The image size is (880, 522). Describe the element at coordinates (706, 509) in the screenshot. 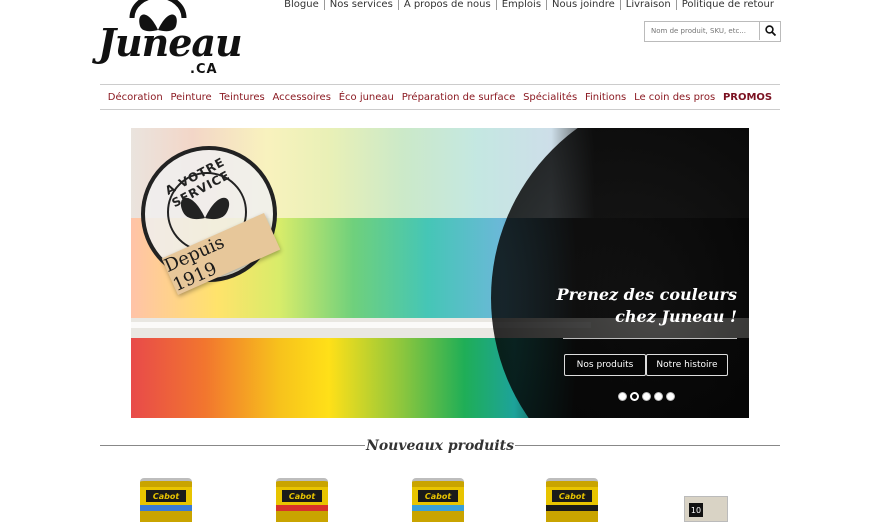

I see `product-box-image: 10` at that location.